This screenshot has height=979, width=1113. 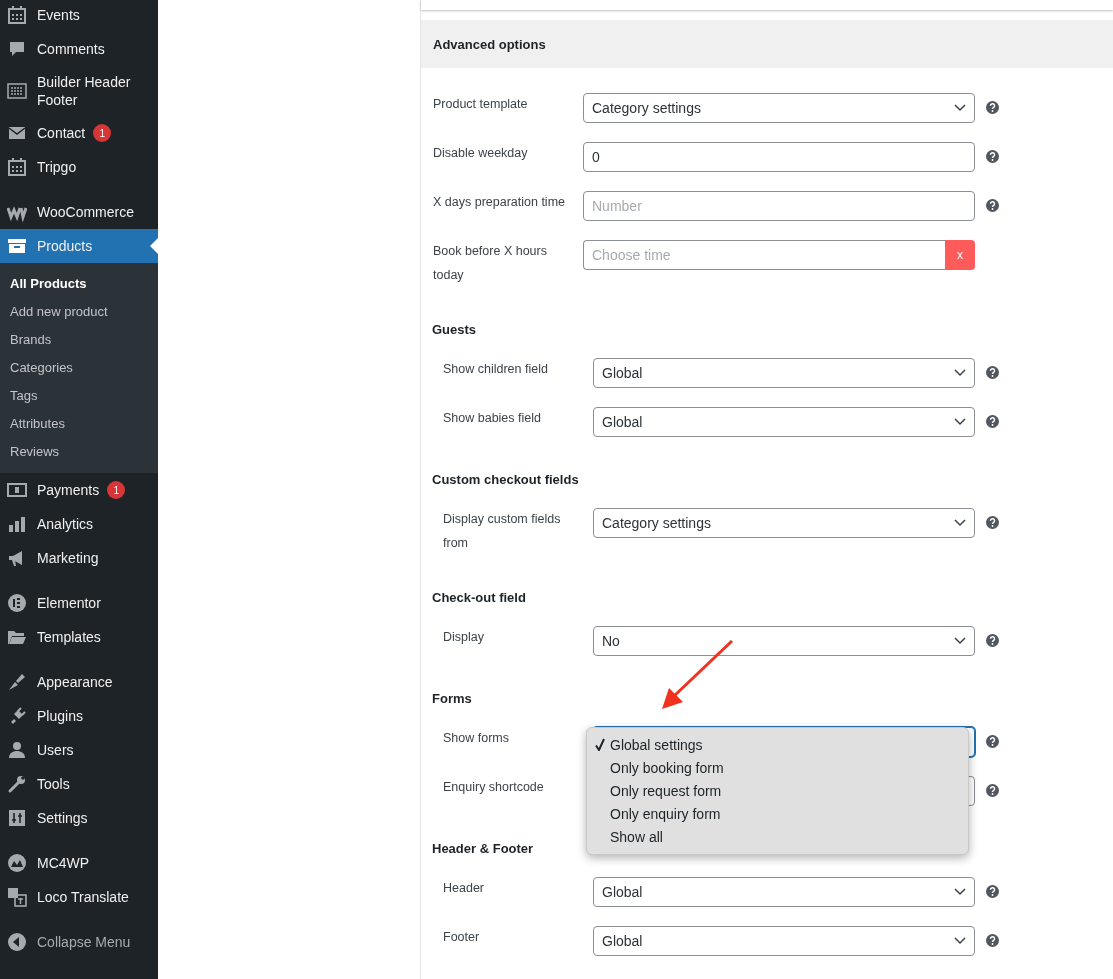 I want to click on menu-item: Products, so click(x=79, y=246).